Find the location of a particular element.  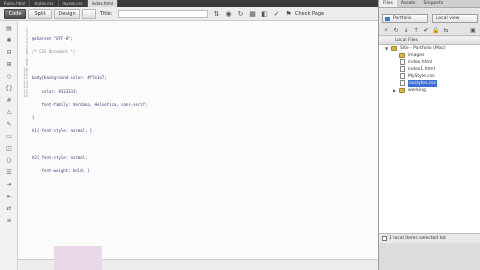

get-files-icon: ↓ is located at coordinates (406, 31).